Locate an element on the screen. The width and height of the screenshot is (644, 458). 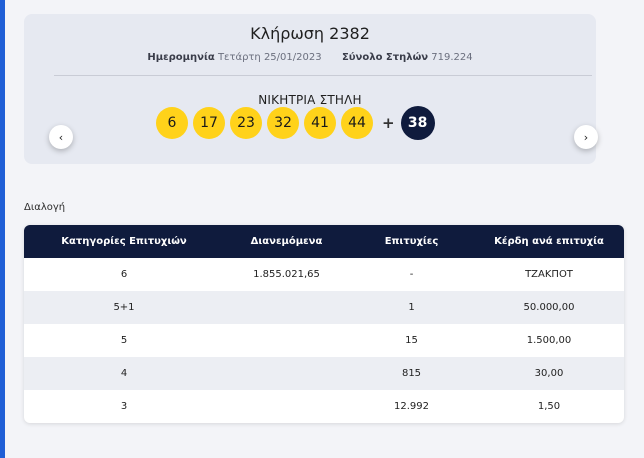
cell-prize: ΤΖΑΚΠΟΤ is located at coordinates (549, 274).